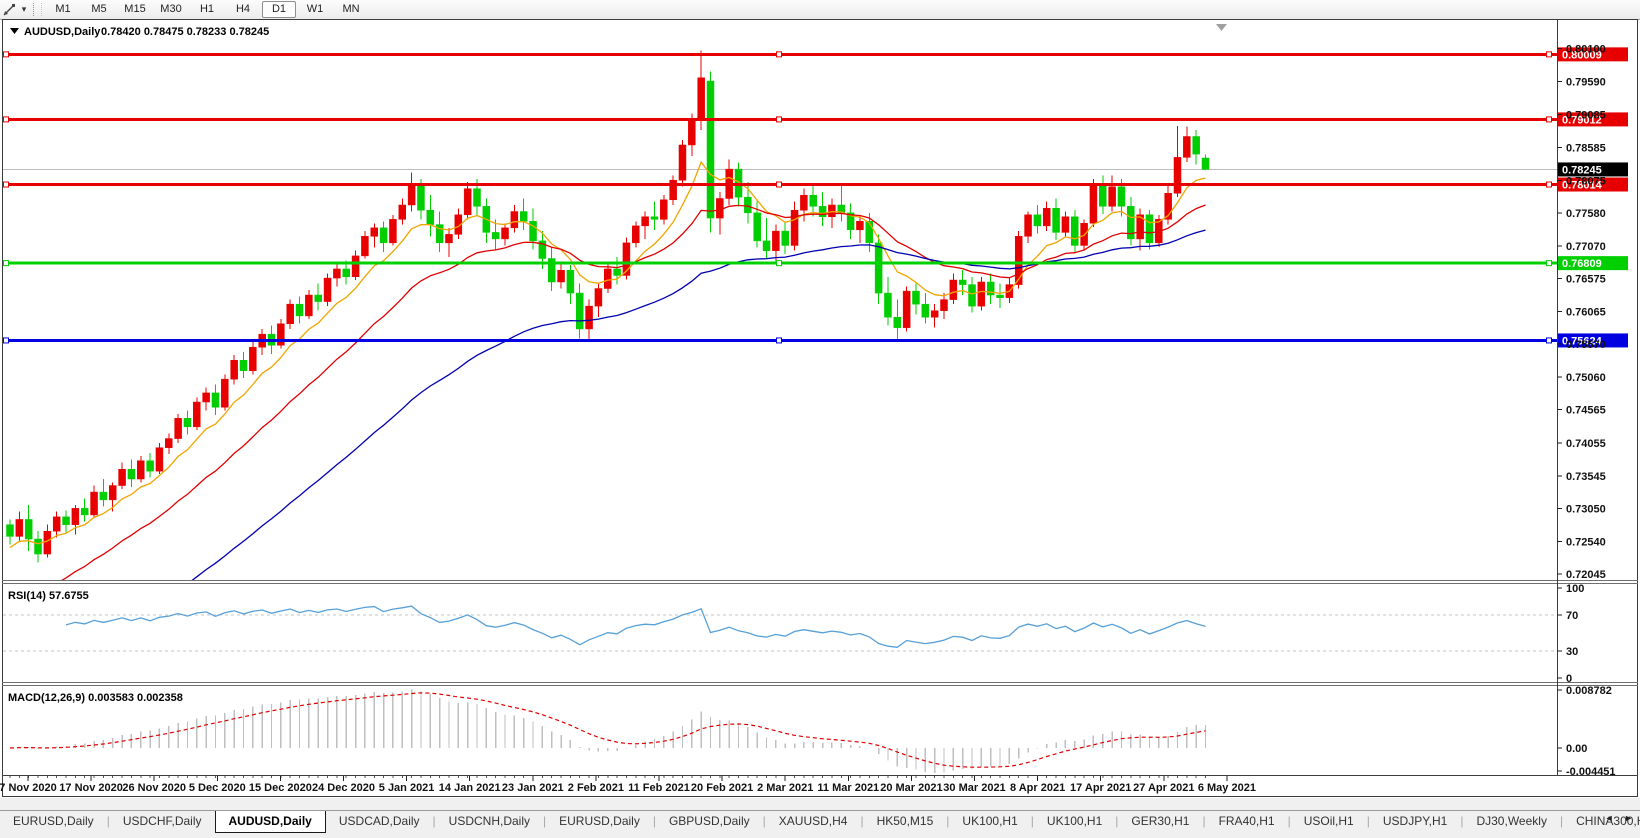 The height and width of the screenshot is (838, 1640). Describe the element at coordinates (1247, 821) in the screenshot. I see `chart-tab-12-fra40-h1: FRA40,H1` at that location.